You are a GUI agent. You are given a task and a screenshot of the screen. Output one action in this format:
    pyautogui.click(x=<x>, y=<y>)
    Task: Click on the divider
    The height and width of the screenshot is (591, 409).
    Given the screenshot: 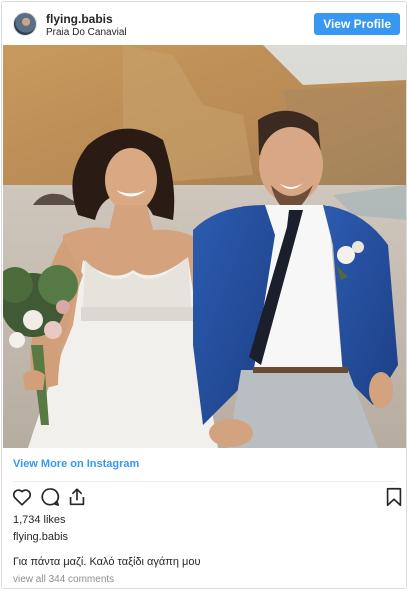 What is the action you would take?
    pyautogui.click(x=205, y=481)
    